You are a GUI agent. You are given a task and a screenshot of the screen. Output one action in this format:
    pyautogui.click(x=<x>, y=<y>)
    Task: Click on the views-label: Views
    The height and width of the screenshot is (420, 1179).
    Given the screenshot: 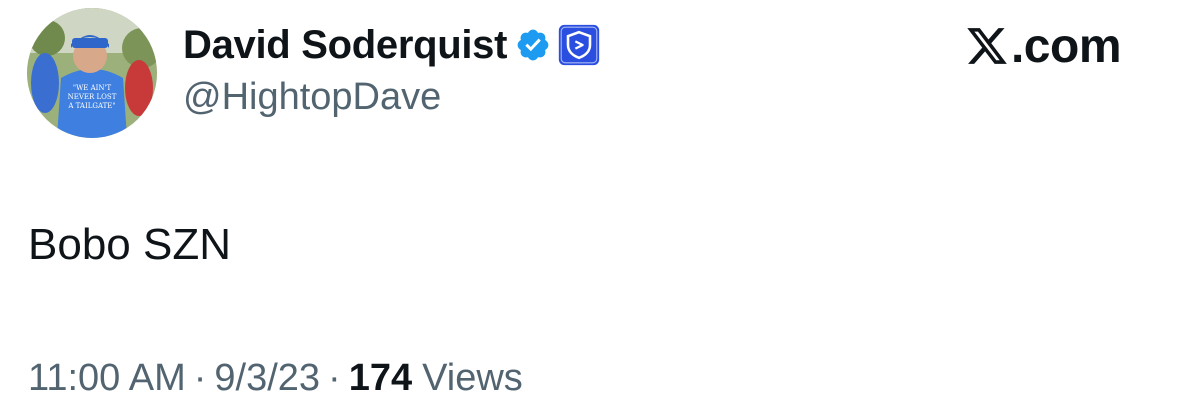 What is the action you would take?
    pyautogui.click(x=472, y=378)
    